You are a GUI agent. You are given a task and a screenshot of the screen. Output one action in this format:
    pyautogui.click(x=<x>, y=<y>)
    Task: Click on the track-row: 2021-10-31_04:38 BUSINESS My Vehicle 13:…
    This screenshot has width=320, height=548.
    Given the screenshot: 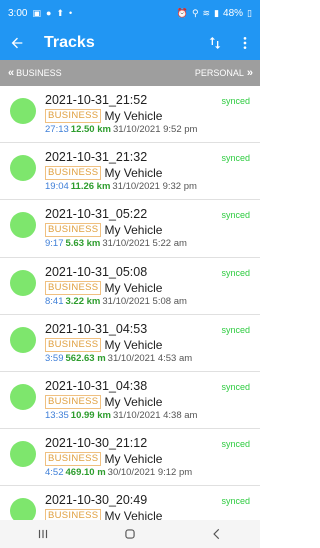 What is the action you would take?
    pyautogui.click(x=130, y=401)
    